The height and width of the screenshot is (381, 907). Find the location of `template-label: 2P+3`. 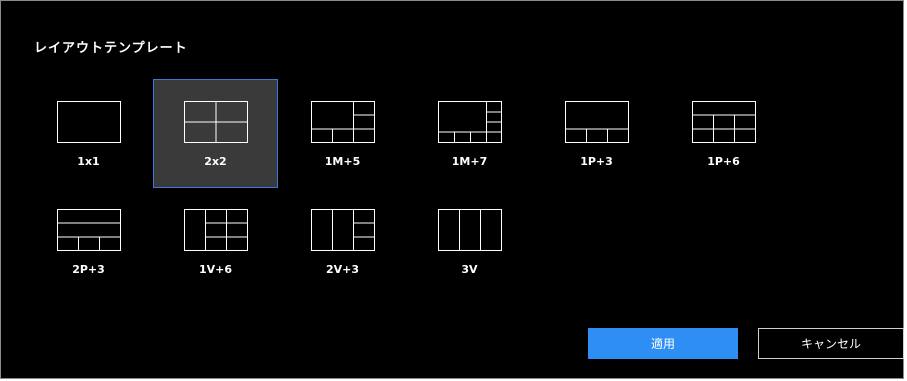

template-label: 2P+3 is located at coordinates (88, 269).